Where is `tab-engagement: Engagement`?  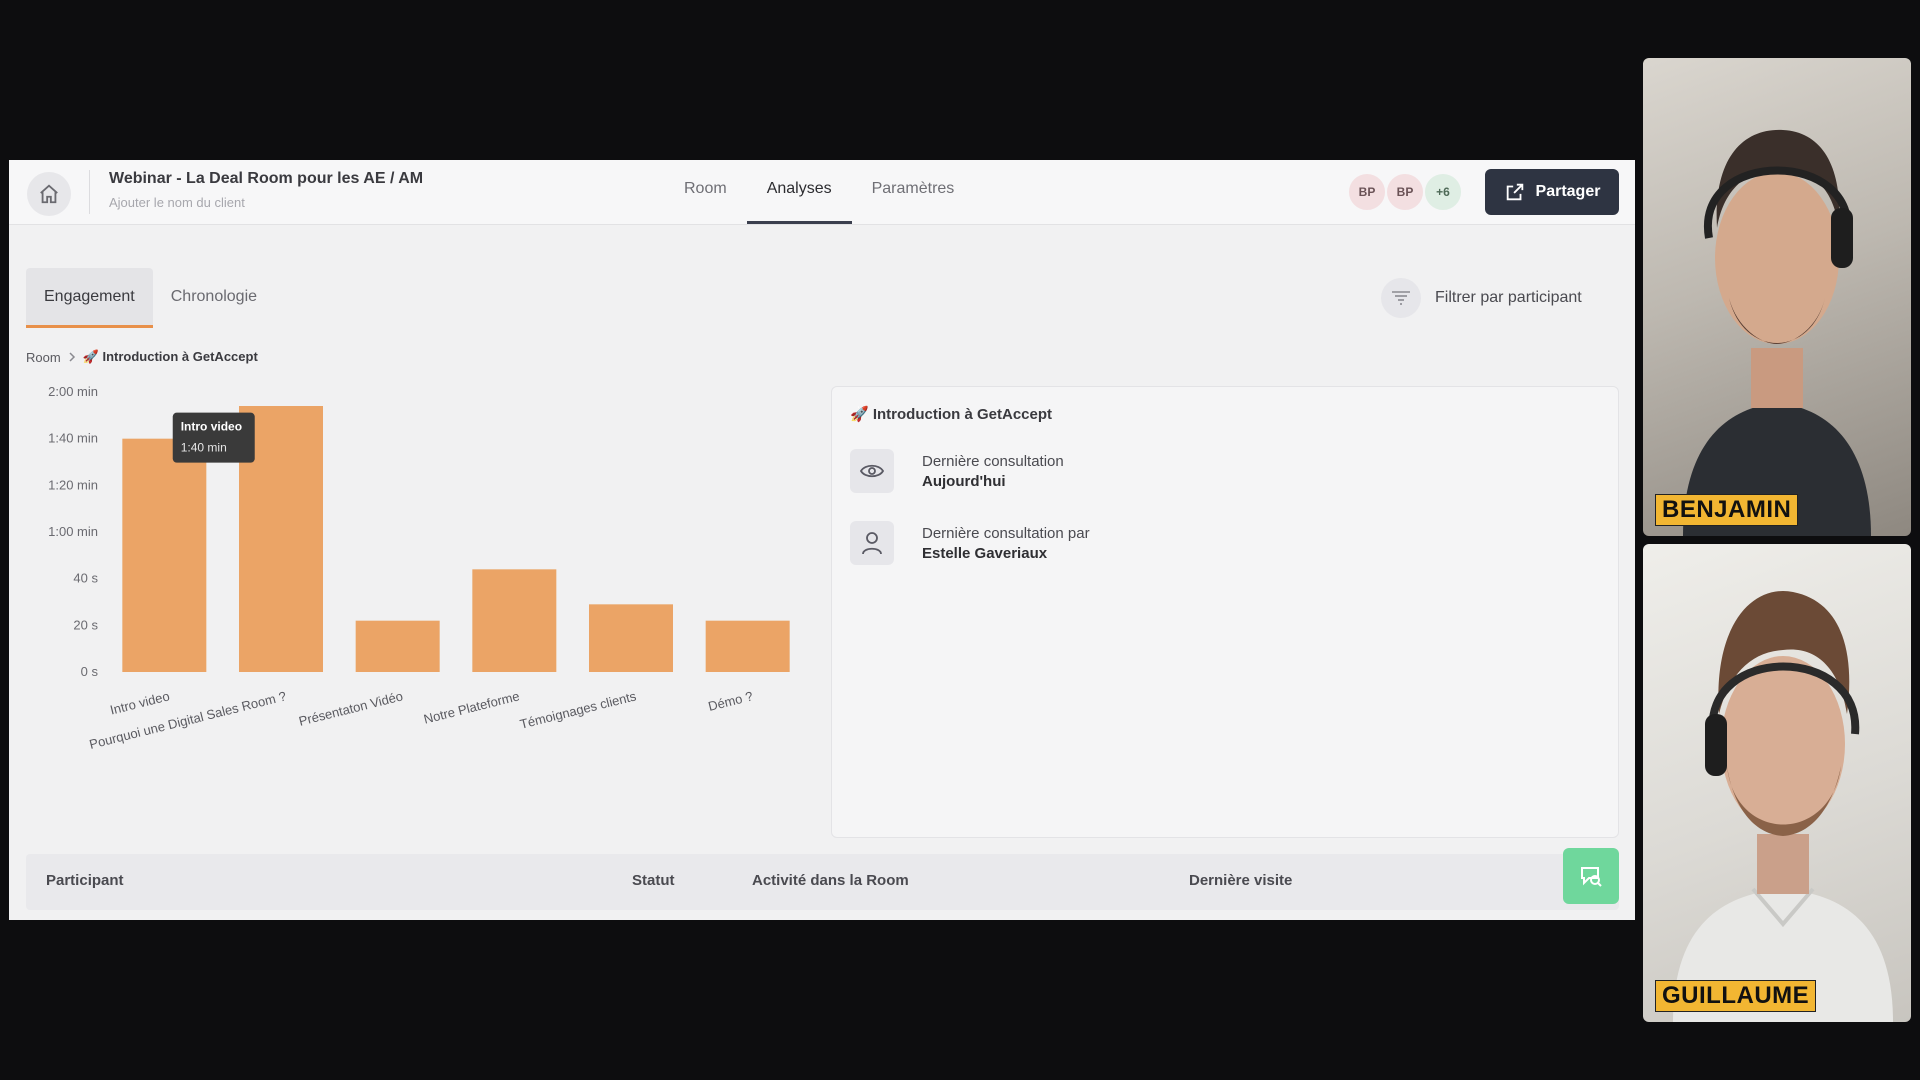 tab-engagement: Engagement is located at coordinates (89, 298).